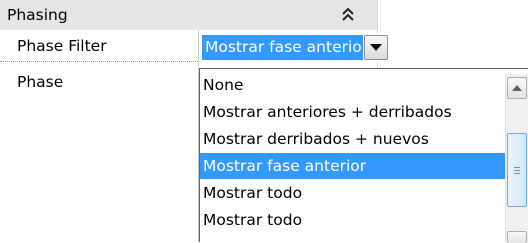 Image resolution: width=528 pixels, height=243 pixels. Describe the element at coordinates (353, 85) in the screenshot. I see `option-none: None` at that location.